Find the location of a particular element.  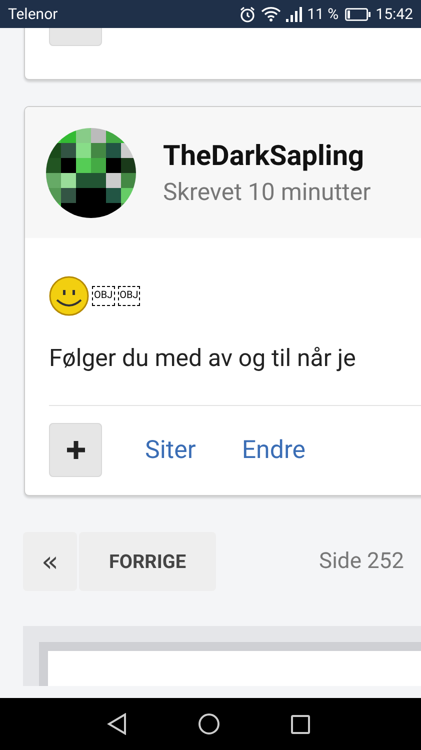

action-link: Endre is located at coordinates (274, 450).